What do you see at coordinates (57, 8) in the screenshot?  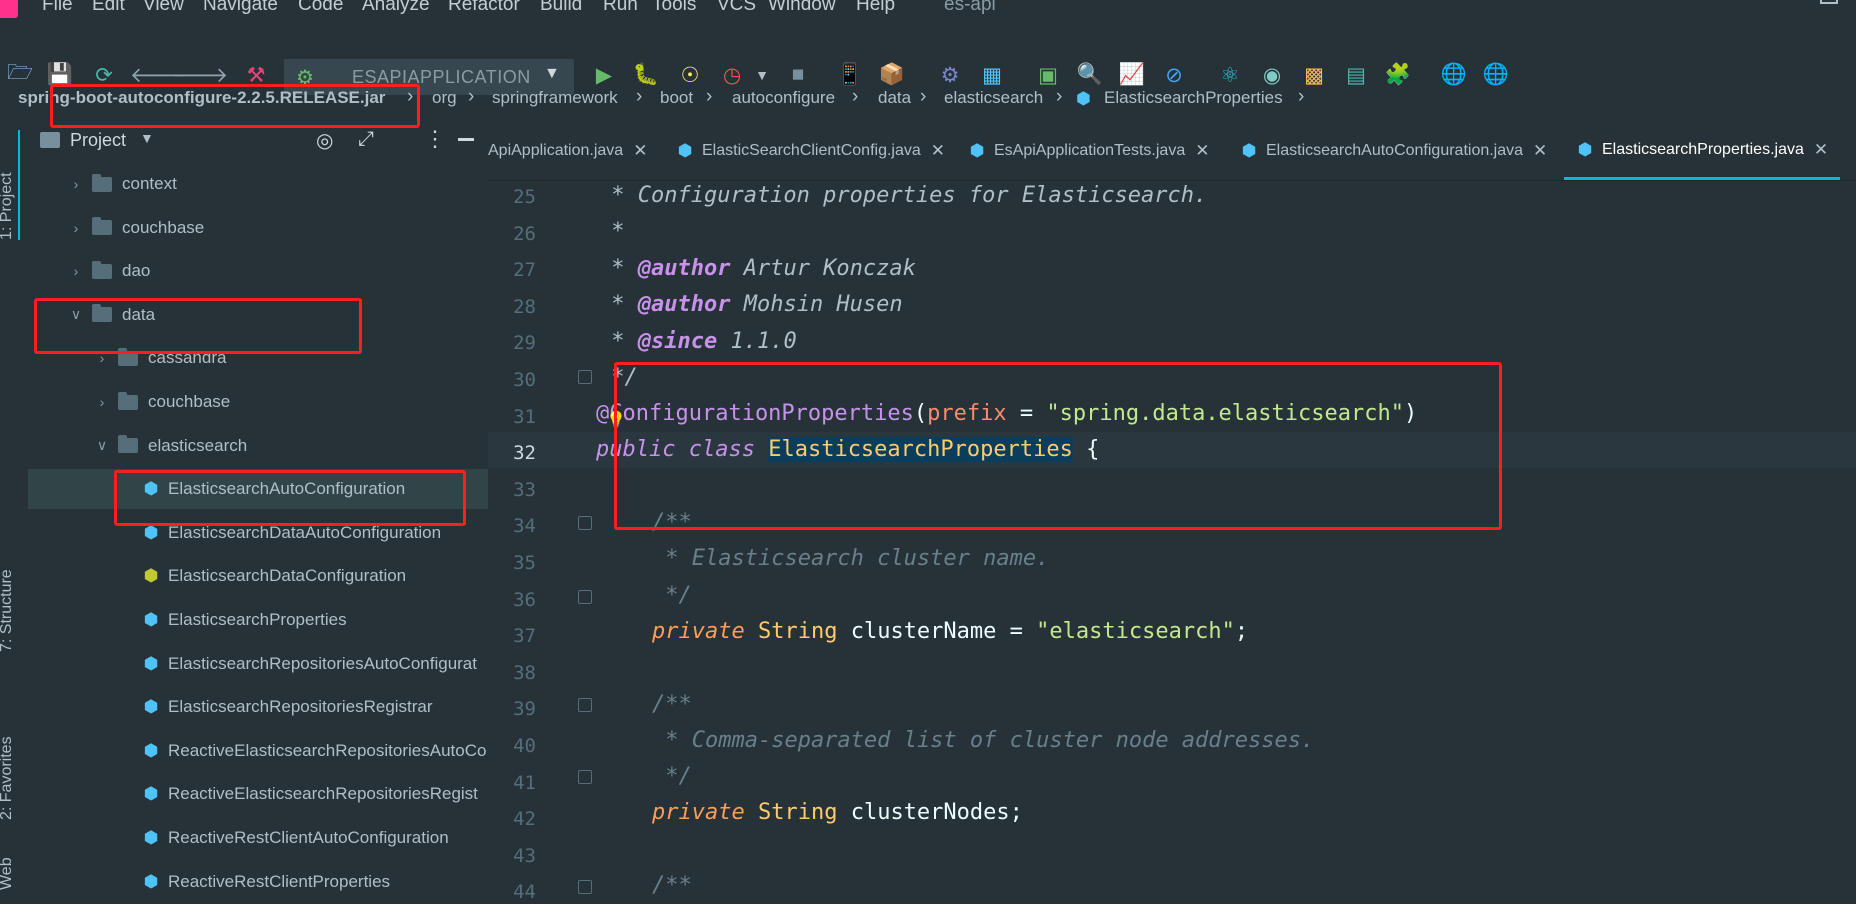 I see `menu-file: File` at bounding box center [57, 8].